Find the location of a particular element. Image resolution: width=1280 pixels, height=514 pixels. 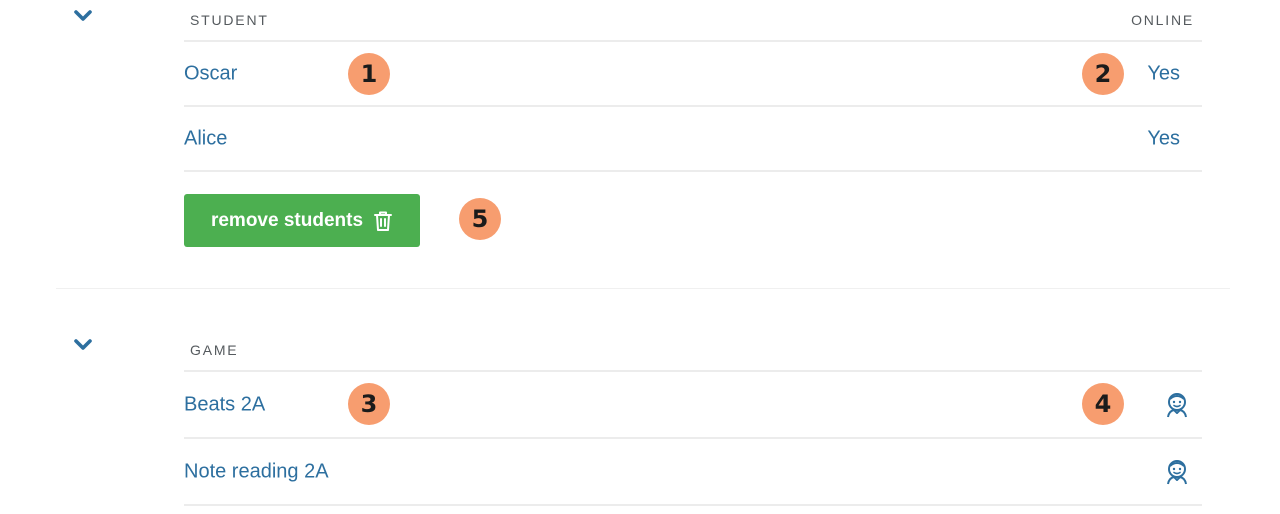

annotation-marker-2: 2 is located at coordinates (1103, 74).